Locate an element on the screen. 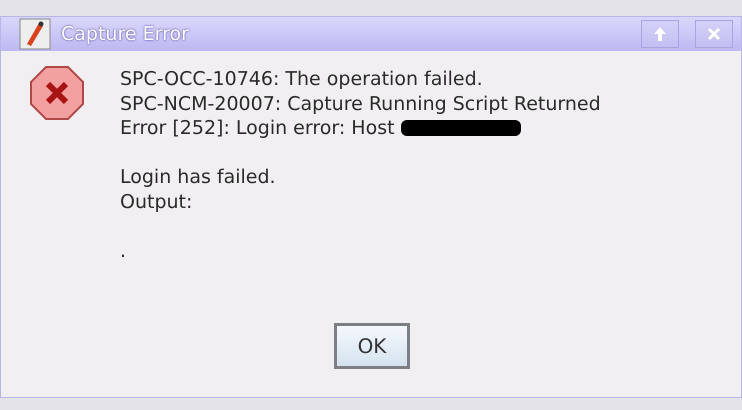 This screenshot has width=742, height=410. error-icon is located at coordinates (57, 93).